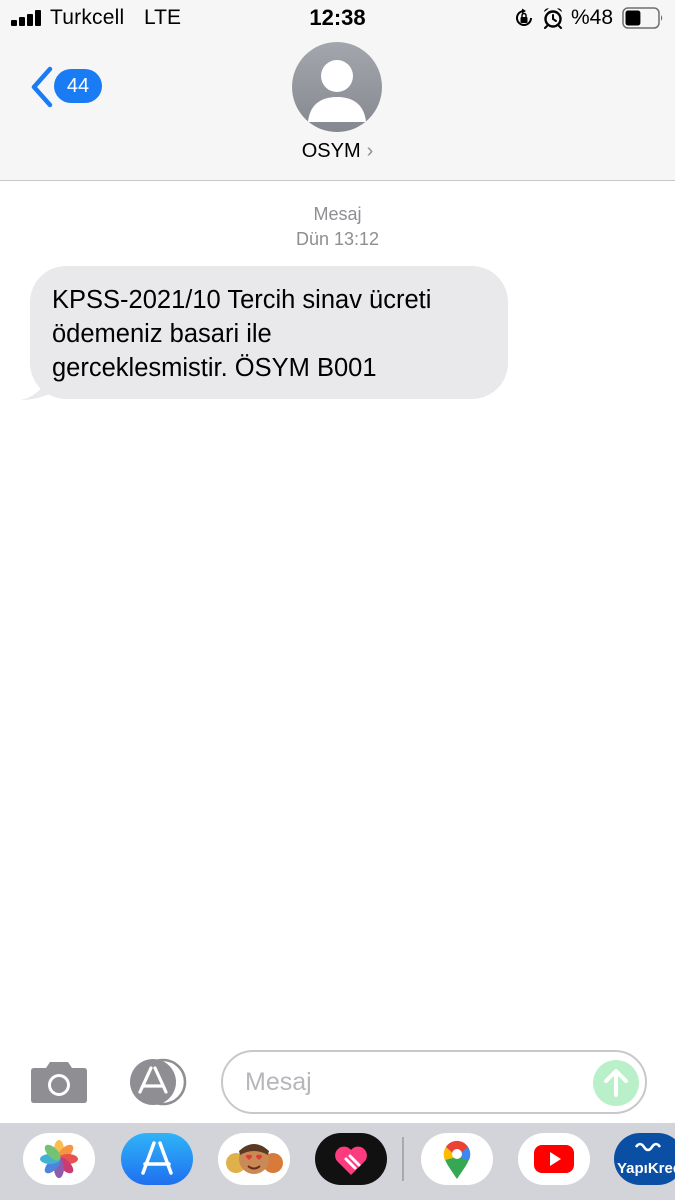  Describe the element at coordinates (242, 300) in the screenshot. I see `message-line: KPSS-2021/10 Tercih sinav ücreti` at that location.